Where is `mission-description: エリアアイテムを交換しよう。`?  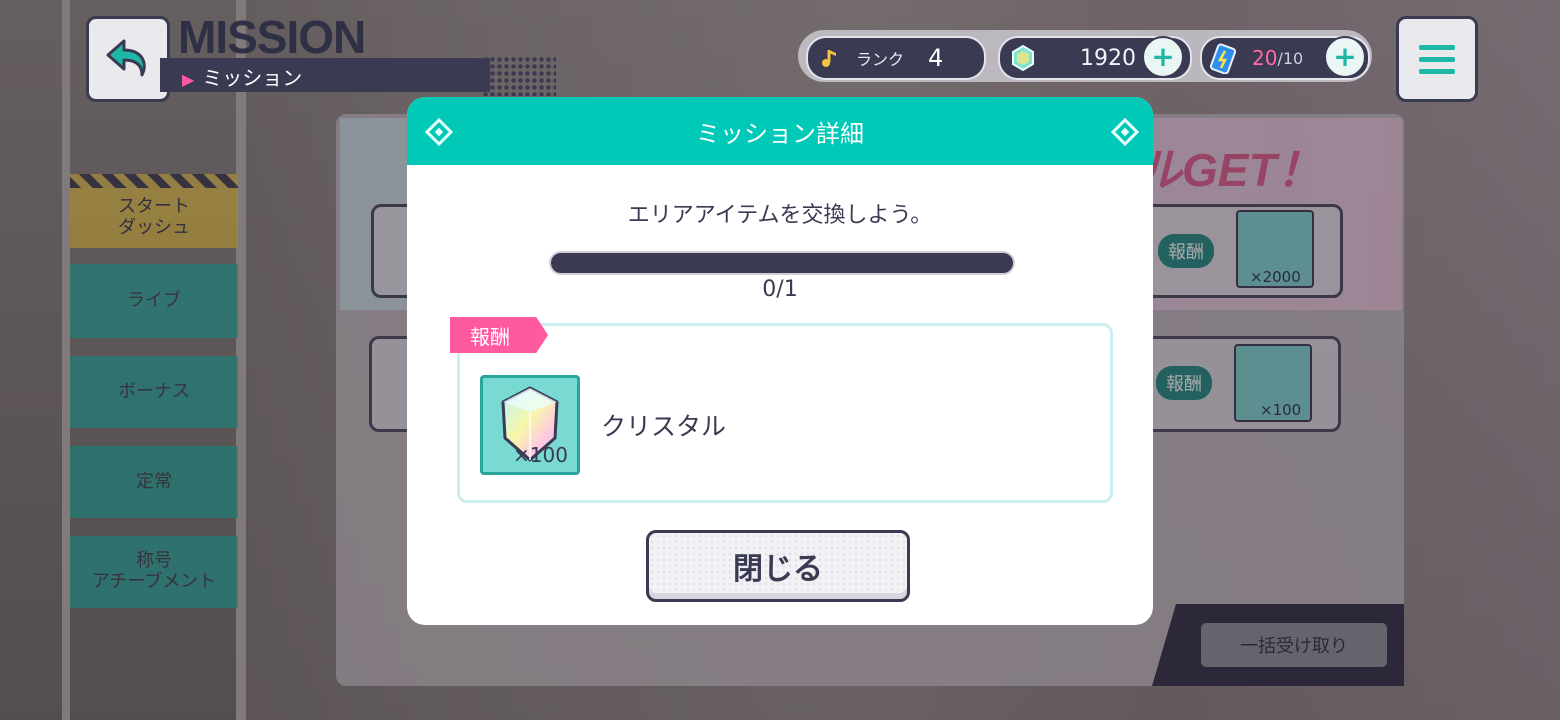 mission-description: エリアアイテムを交換しよう。 is located at coordinates (780, 215).